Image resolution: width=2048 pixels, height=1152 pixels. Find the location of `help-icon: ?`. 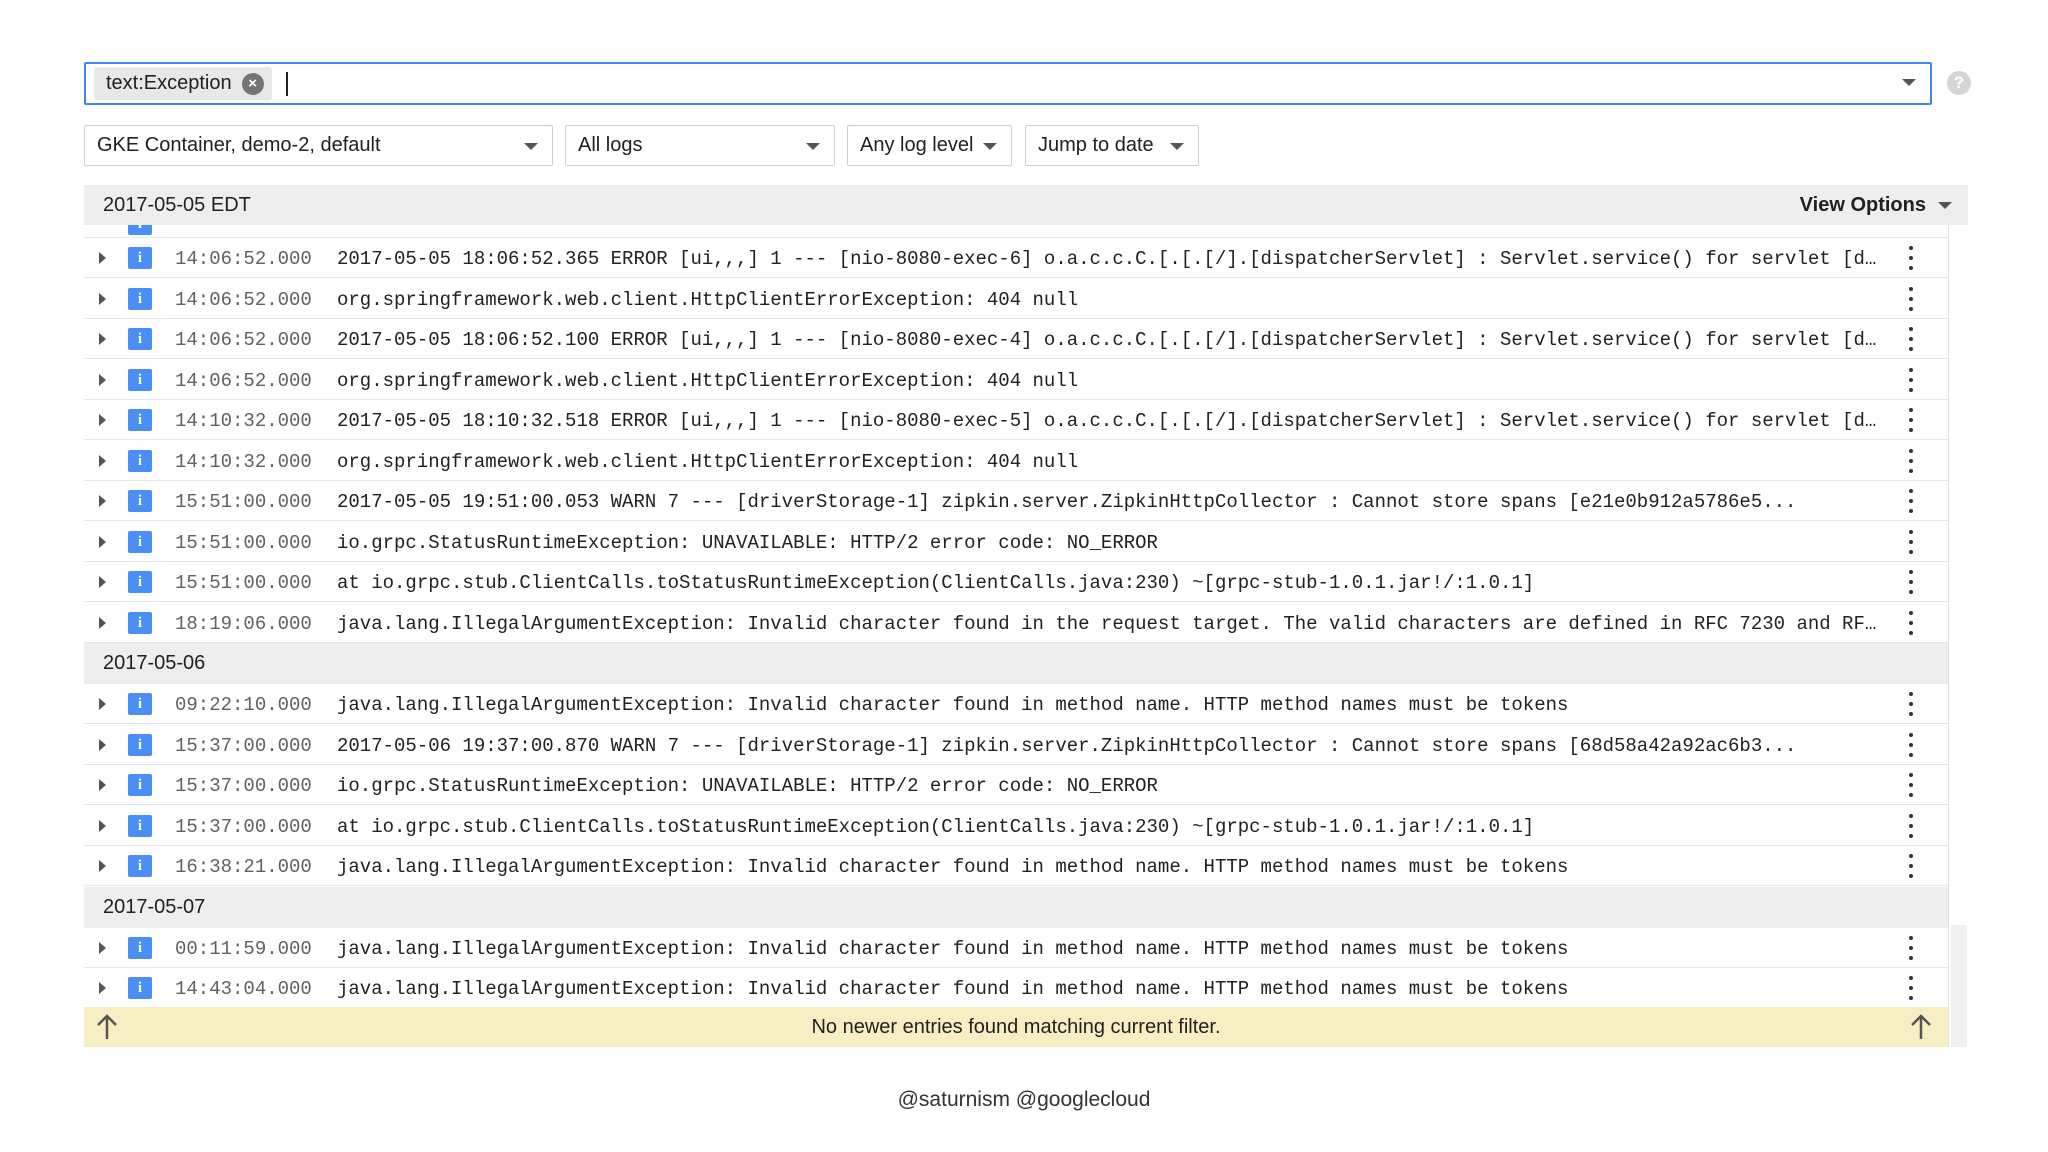

help-icon: ? is located at coordinates (1959, 83).